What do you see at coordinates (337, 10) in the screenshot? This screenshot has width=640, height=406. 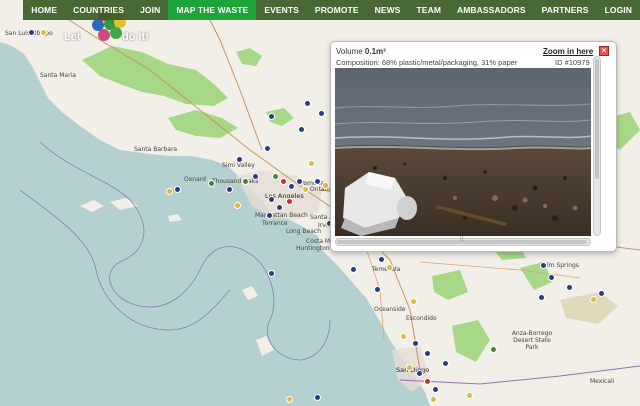 I see `nav-promote: PROMOTE` at bounding box center [337, 10].